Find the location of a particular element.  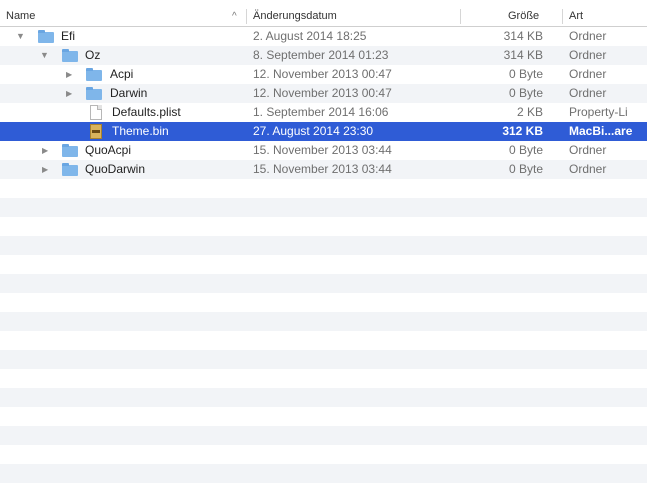

column-header-bar: Name ^ Änderungsdatum Größe Art is located at coordinates (323, 17).